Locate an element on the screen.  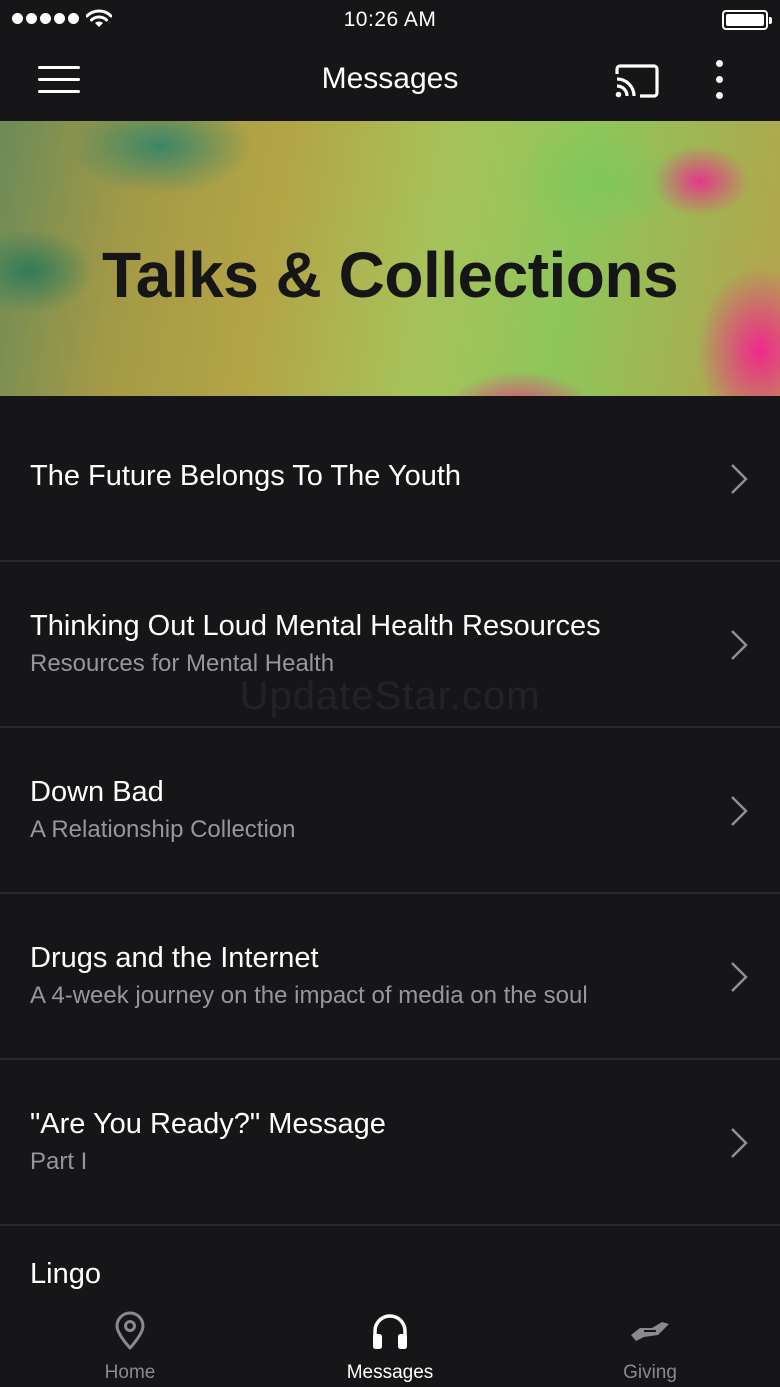
list-item-title: Down Bad is located at coordinates (97, 792).